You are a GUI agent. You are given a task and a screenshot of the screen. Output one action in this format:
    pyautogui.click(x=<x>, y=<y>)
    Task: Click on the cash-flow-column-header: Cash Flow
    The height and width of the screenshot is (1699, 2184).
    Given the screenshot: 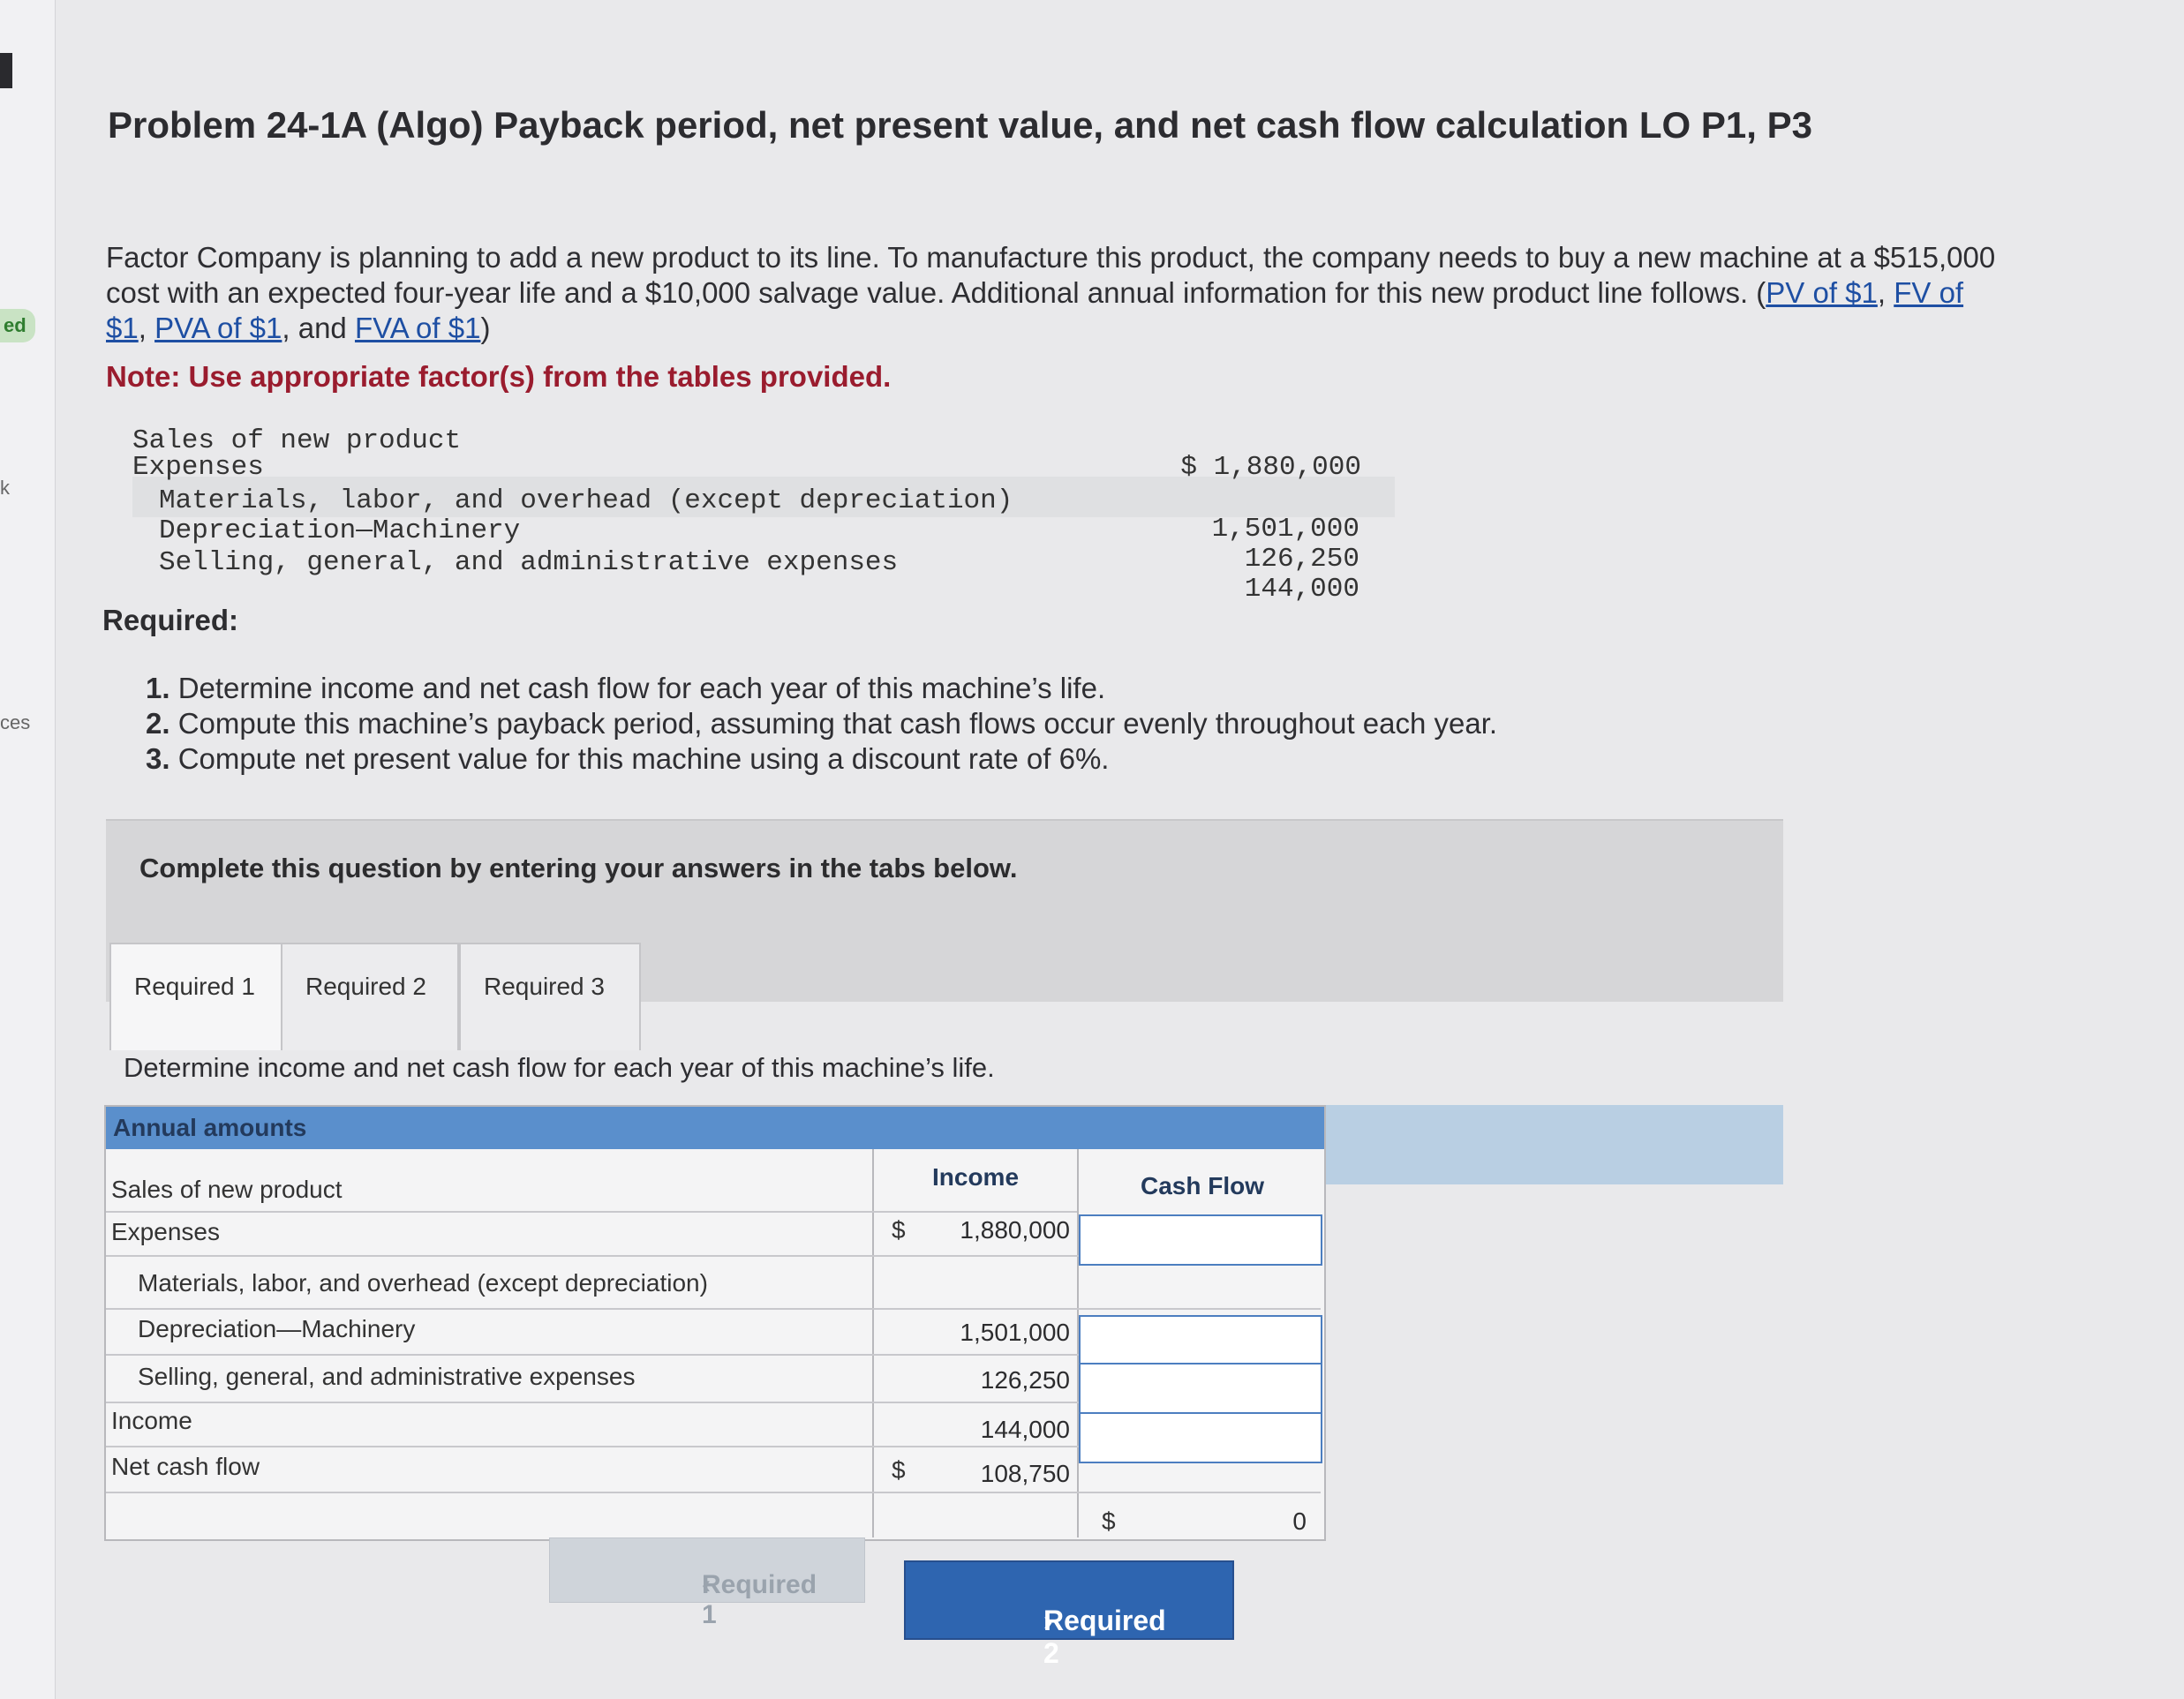 What is the action you would take?
    pyautogui.click(x=1203, y=1185)
    